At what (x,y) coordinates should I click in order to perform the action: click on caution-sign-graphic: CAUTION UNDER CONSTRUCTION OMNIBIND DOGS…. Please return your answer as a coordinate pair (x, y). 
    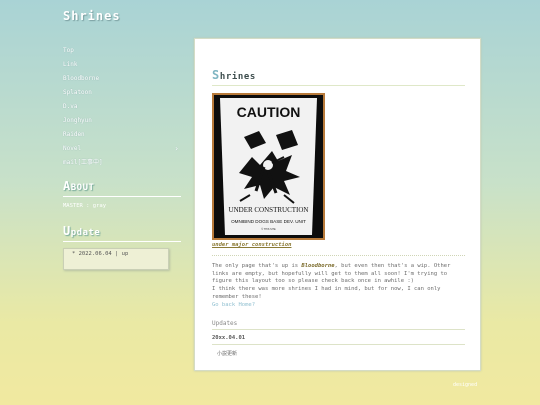
    Looking at the image, I should click on (268, 166).